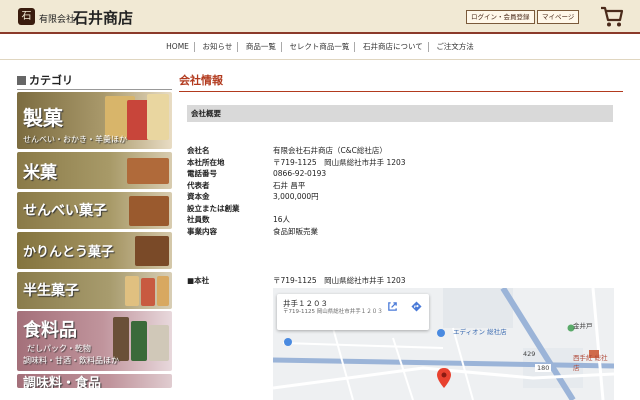  What do you see at coordinates (75, 139) in the screenshot?
I see `category-sublabel: せんべい・おかき・羊羹ほか` at bounding box center [75, 139].